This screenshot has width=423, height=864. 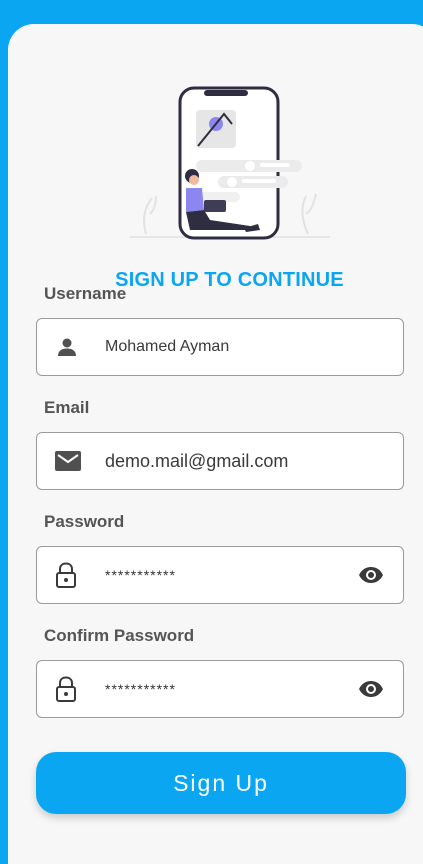 I want to click on confirm-password-field: ***********, so click(x=220, y=689).